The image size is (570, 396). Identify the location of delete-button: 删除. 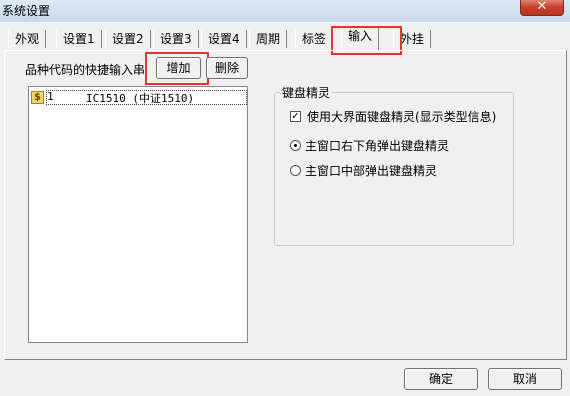
(227, 68).